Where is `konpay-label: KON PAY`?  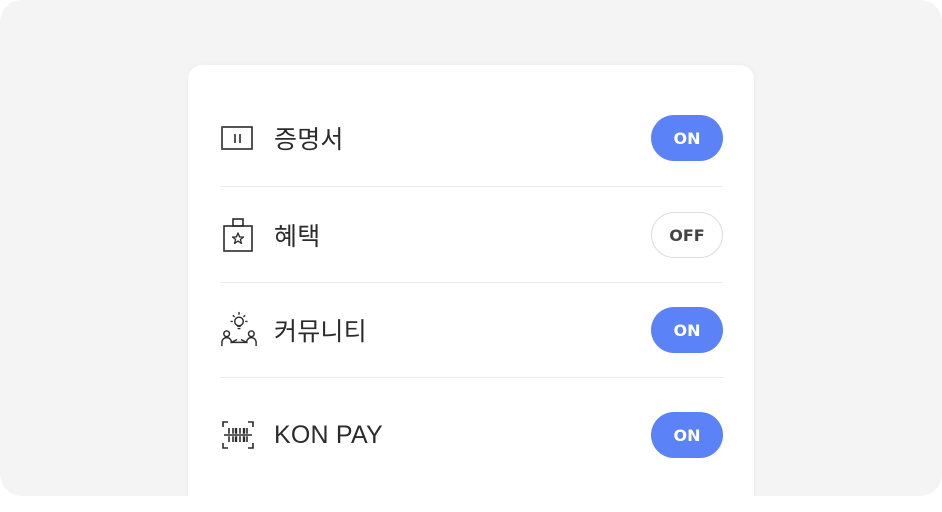
konpay-label: KON PAY is located at coordinates (328, 434).